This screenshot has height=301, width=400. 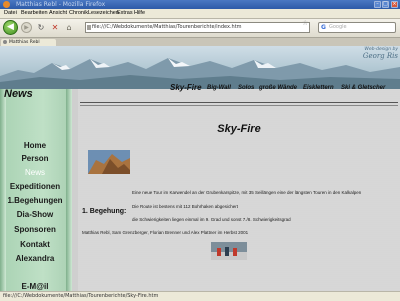 What do you see at coordinates (380, 56) in the screenshot?
I see `webdesign-signature: Georg Ris` at bounding box center [380, 56].